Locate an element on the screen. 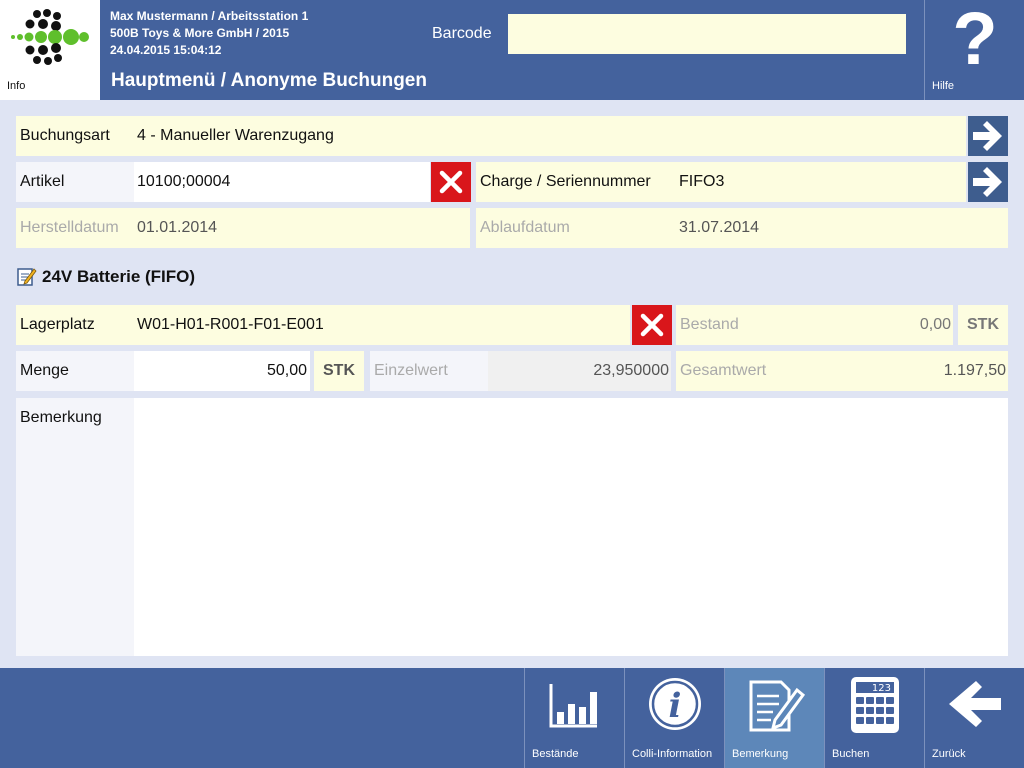  barcode-input is located at coordinates (707, 34).